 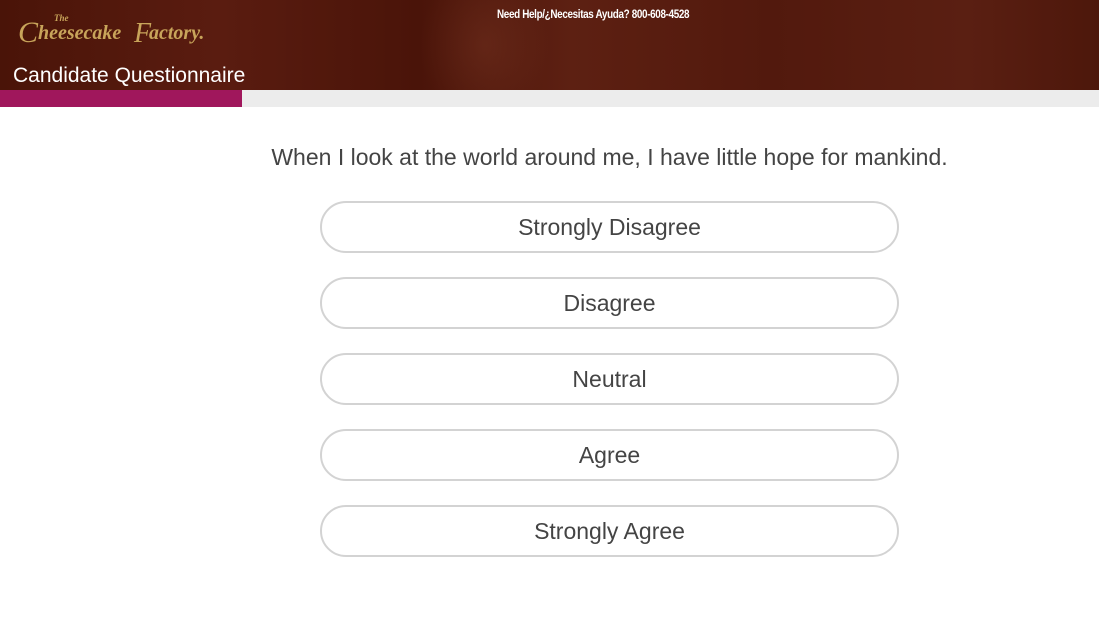 I want to click on svg-text: C, so click(x=28, y=32).